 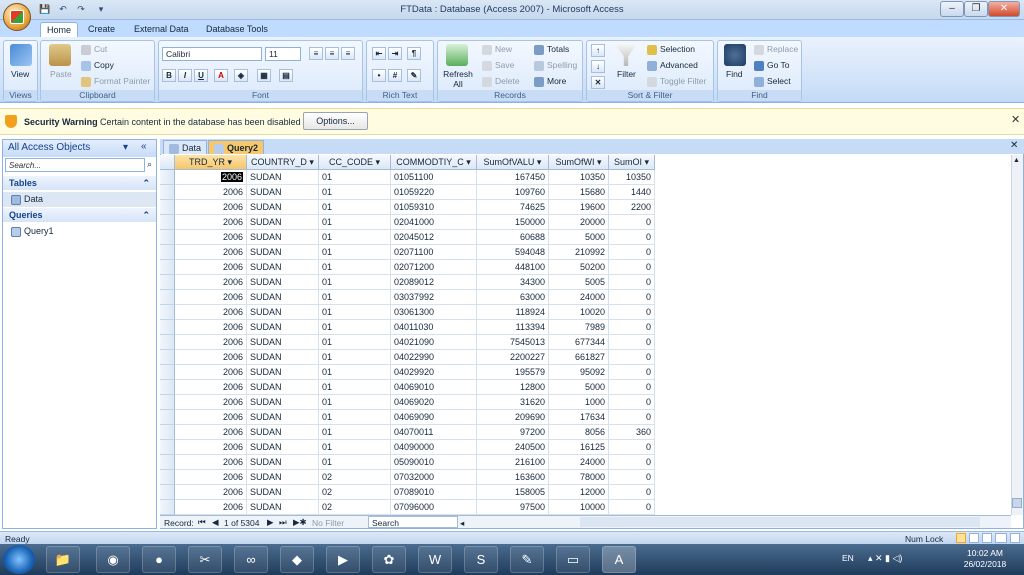 What do you see at coordinates (94, 49) in the screenshot?
I see `cut-button: Cut` at bounding box center [94, 49].